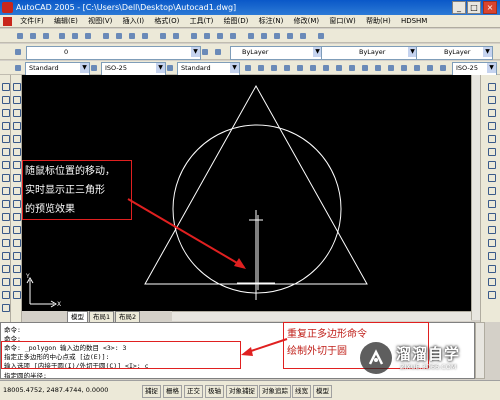 This screenshot has width=500, height=400. I want to click on scale-icon, so click(491, 177).